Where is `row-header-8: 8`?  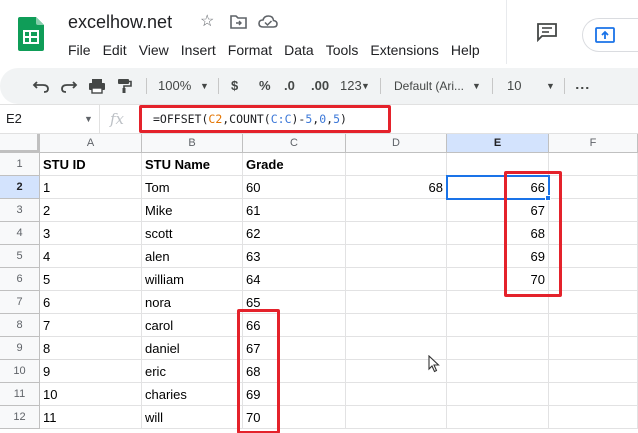
row-header-8: 8 is located at coordinates (20, 325).